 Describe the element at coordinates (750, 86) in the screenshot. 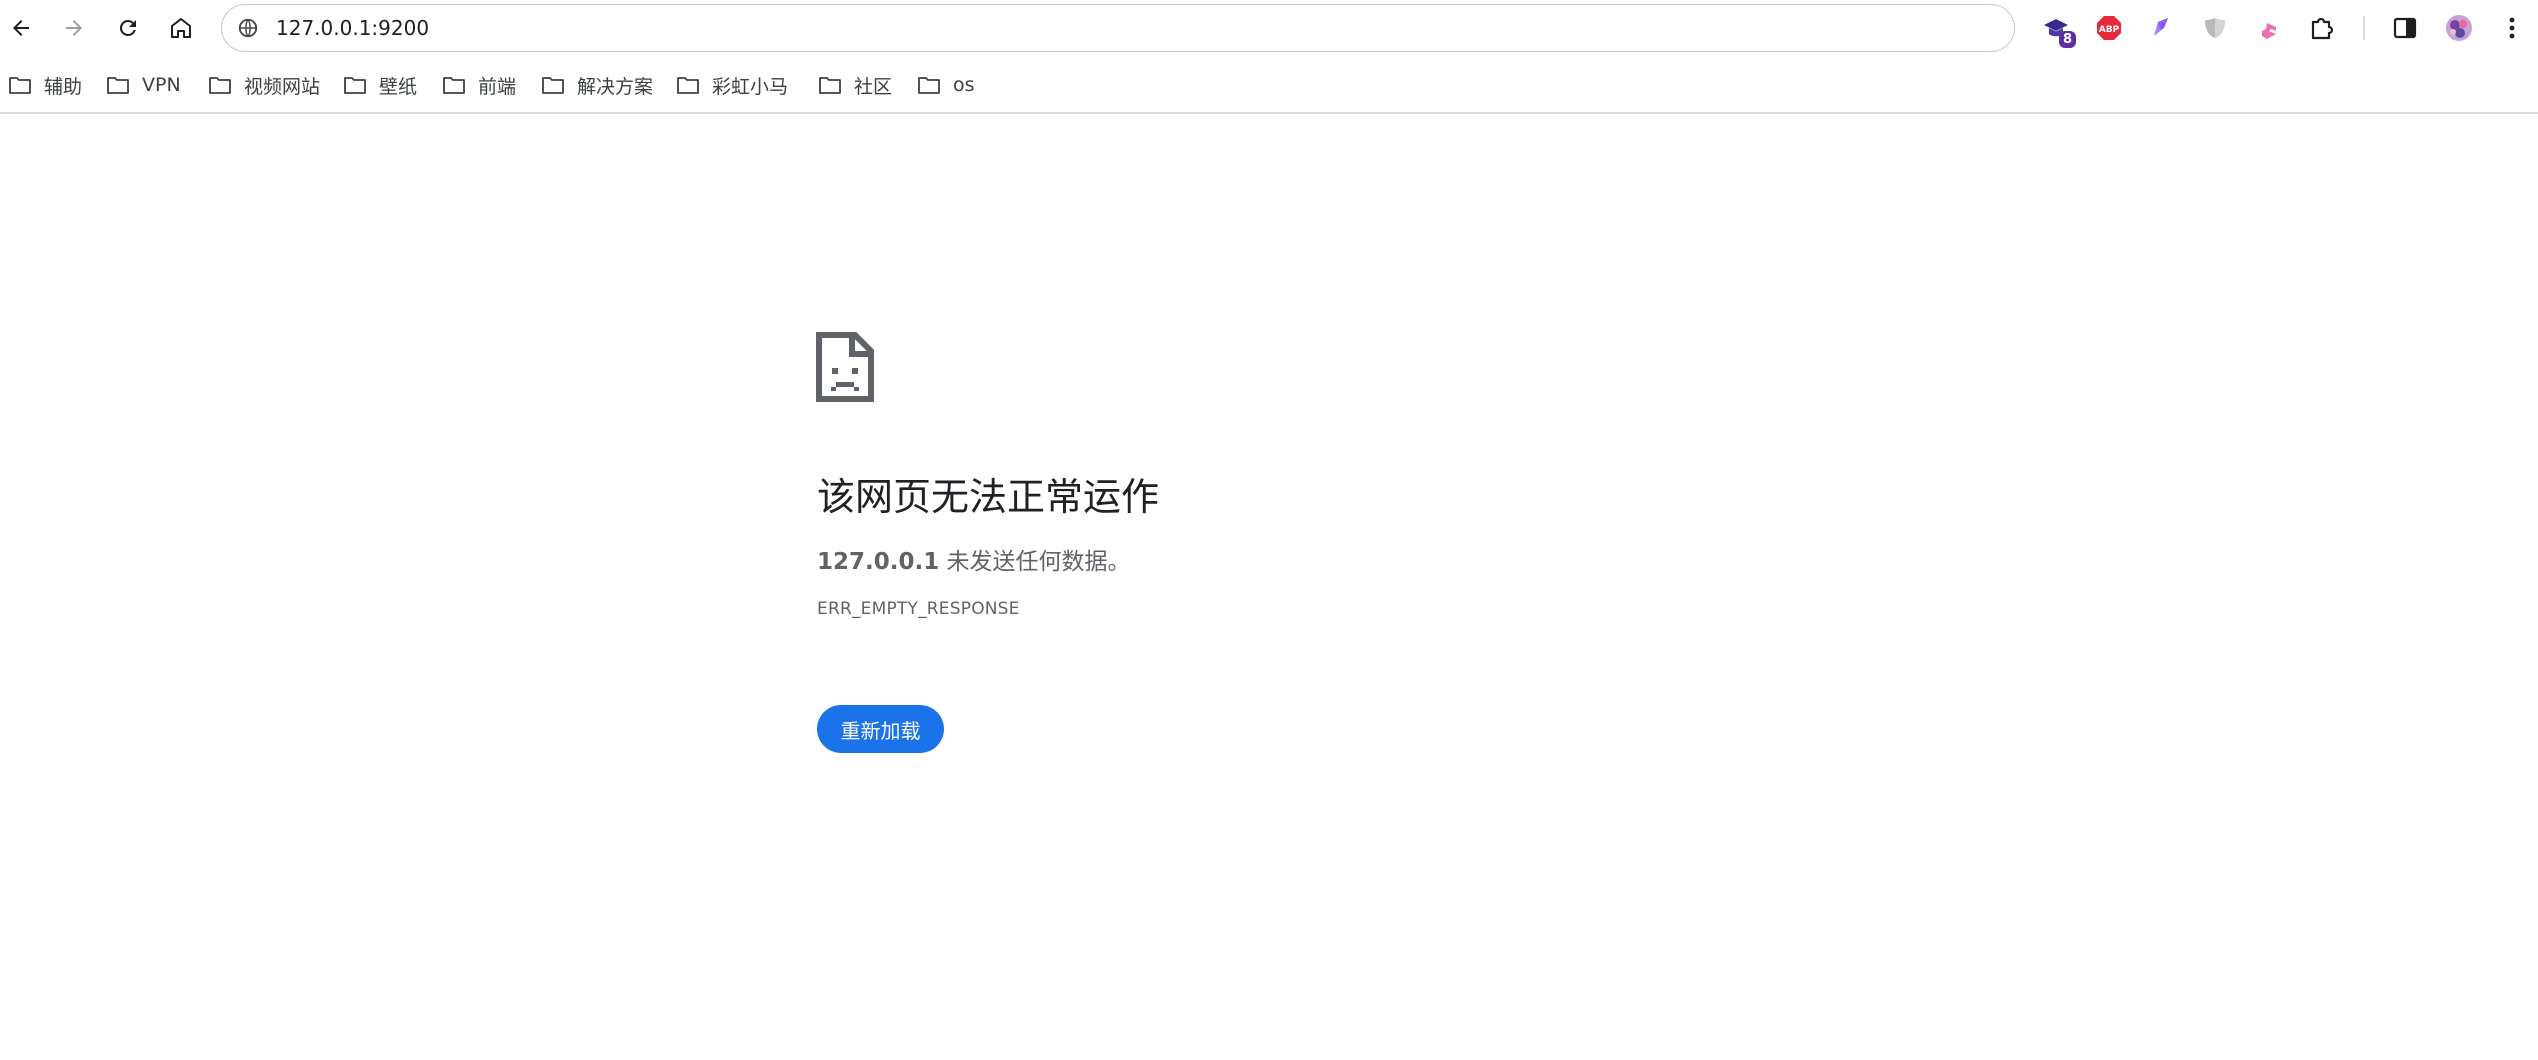

I see `bookmark-label: 彩虹小马` at that location.